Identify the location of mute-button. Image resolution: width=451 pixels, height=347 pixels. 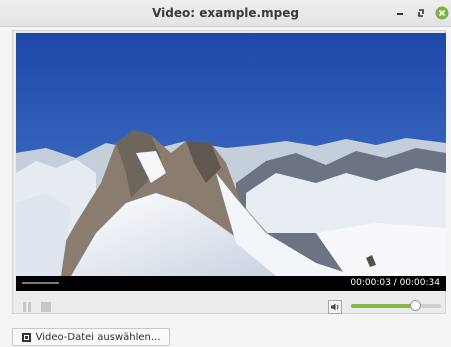
(335, 306).